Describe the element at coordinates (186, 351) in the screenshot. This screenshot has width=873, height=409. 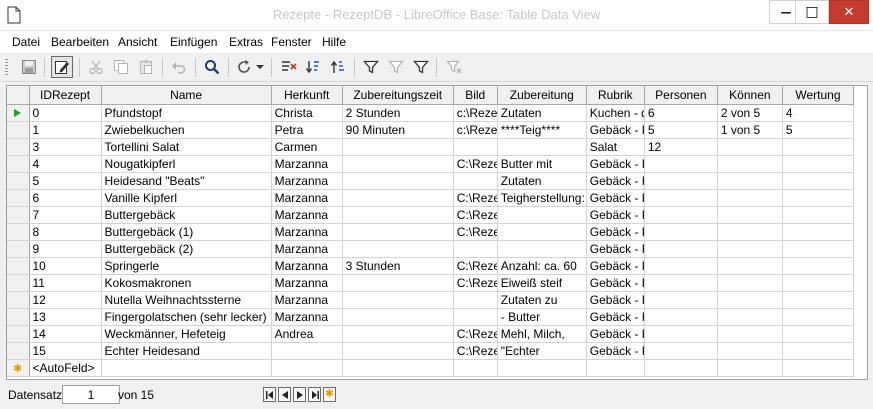
I see `table-cell: Echter Heidesand` at that location.